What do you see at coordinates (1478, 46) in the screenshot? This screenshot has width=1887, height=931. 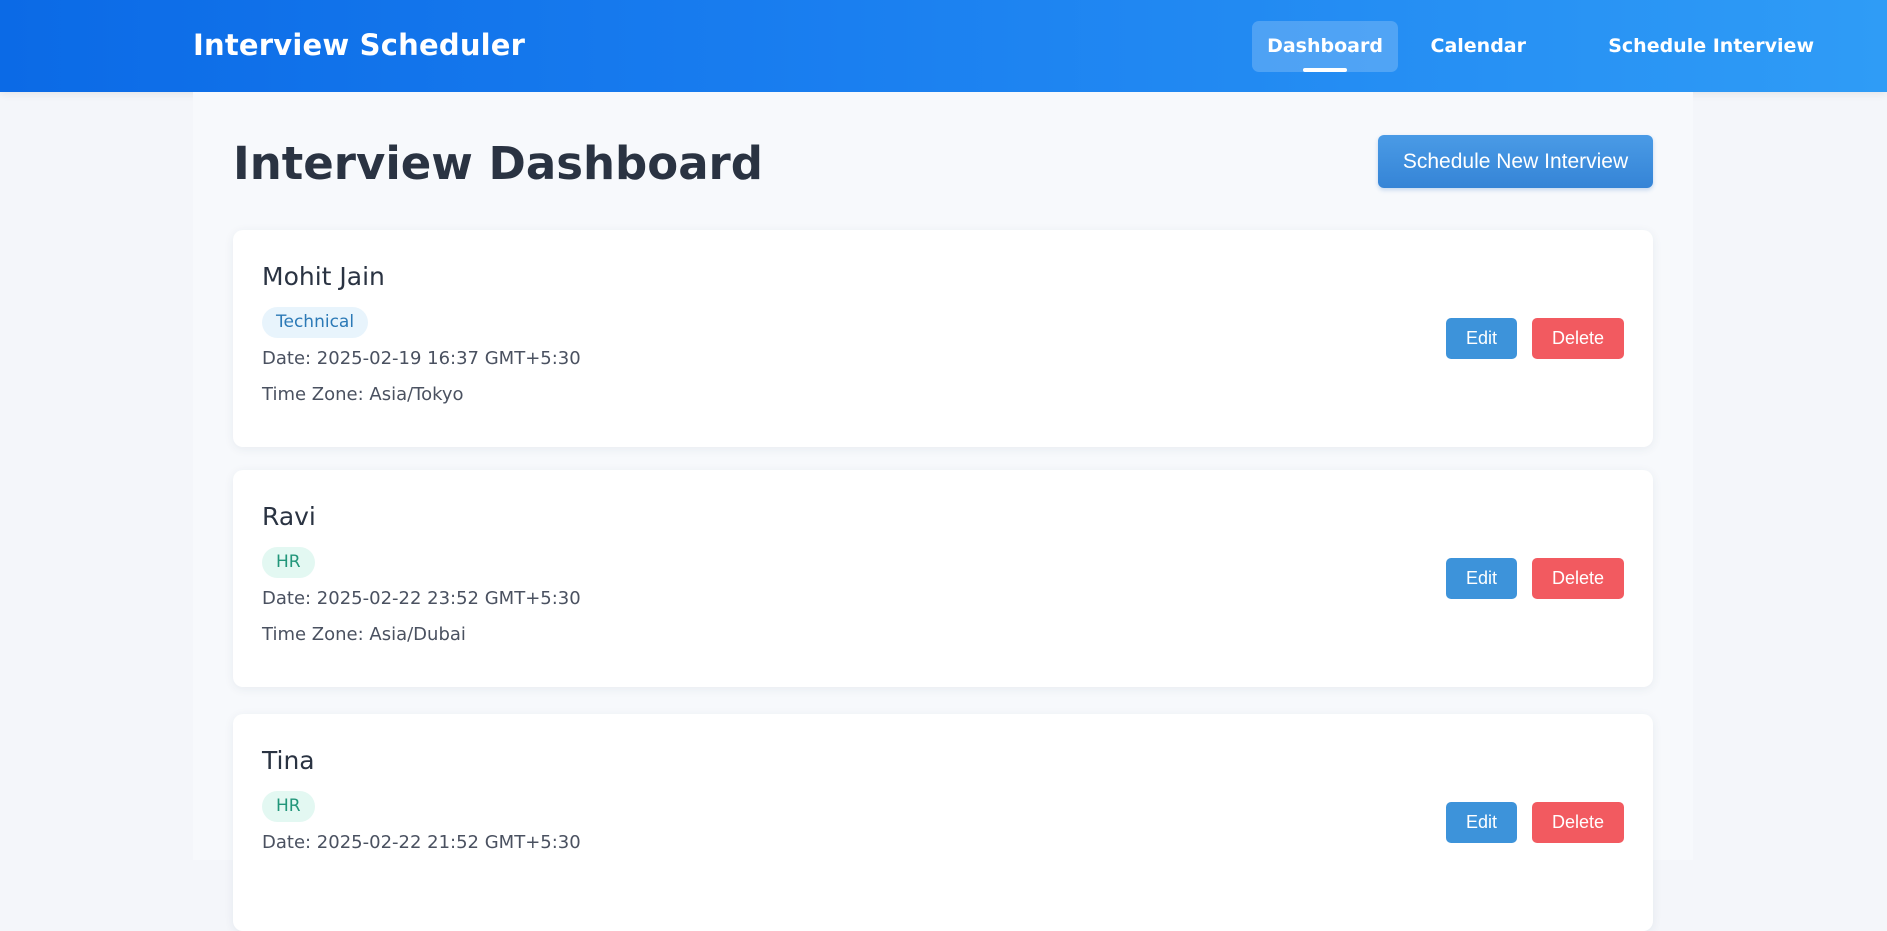 I see `nav-calendar-label: Calendar` at bounding box center [1478, 46].